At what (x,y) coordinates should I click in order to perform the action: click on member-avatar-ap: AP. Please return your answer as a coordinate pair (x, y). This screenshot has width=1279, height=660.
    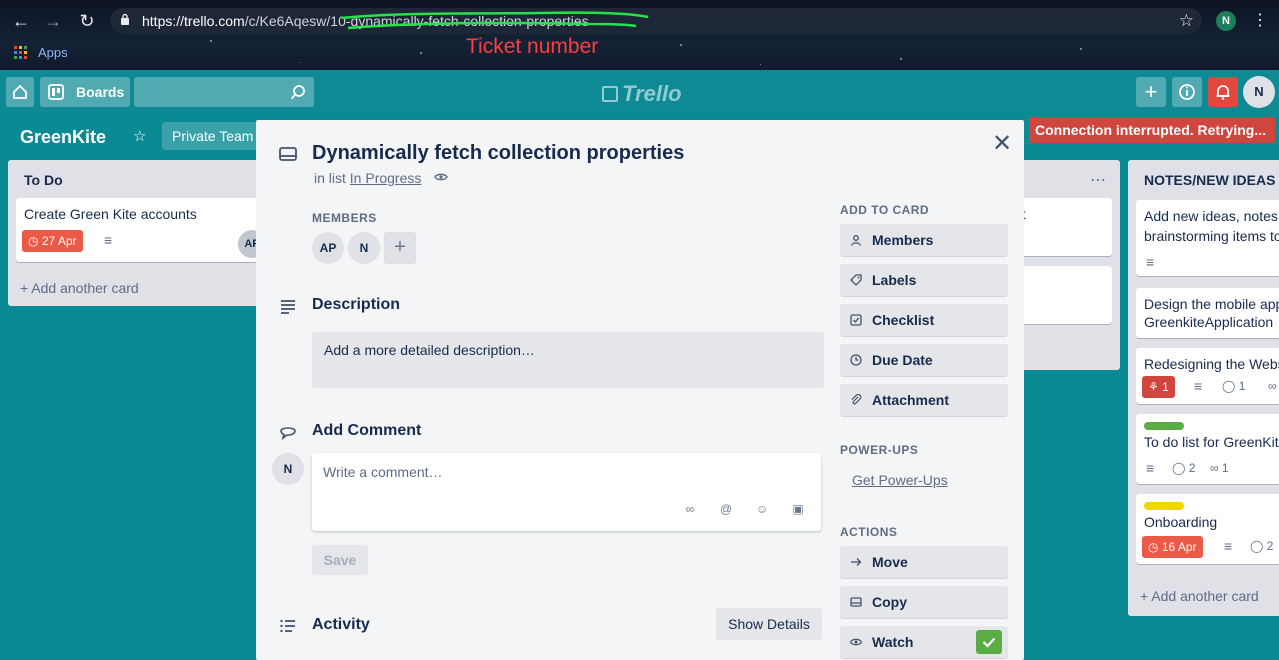
    Looking at the image, I should click on (328, 248).